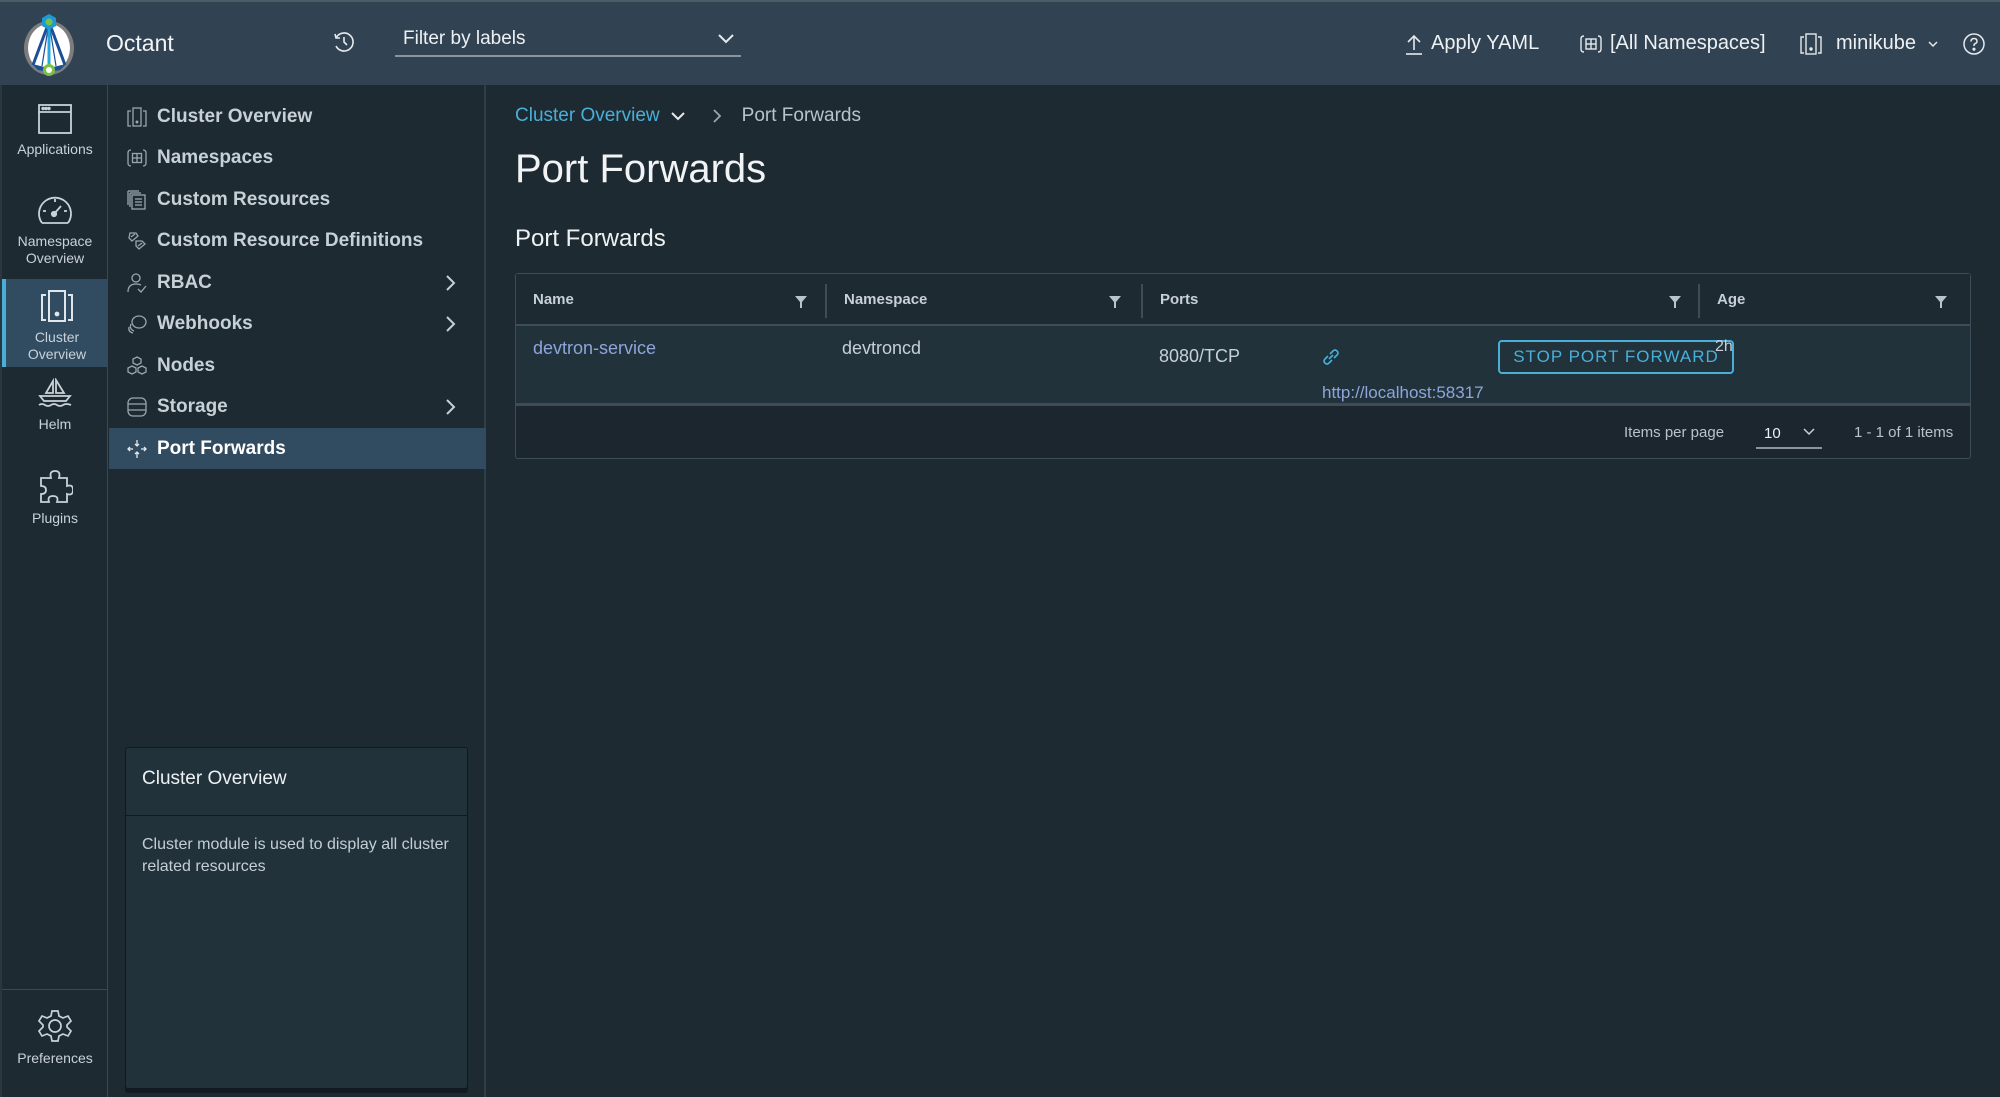 Image resolution: width=2000 pixels, height=1097 pixels. Describe the element at coordinates (464, 38) in the screenshot. I see `label-filter-placeholder: Filter by labels` at that location.